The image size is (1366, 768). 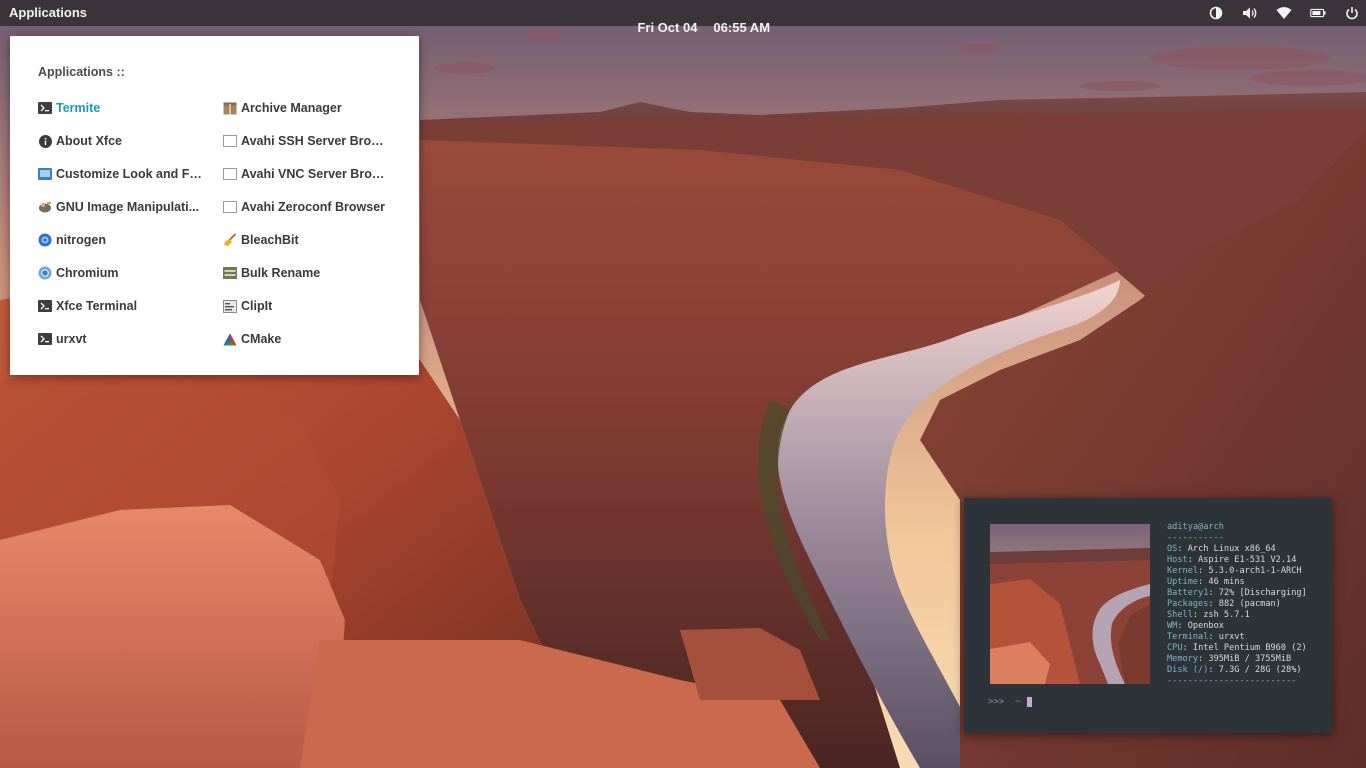 I want to click on info-line: CPU: Intel Pentium B960 (2), so click(x=1237, y=648).